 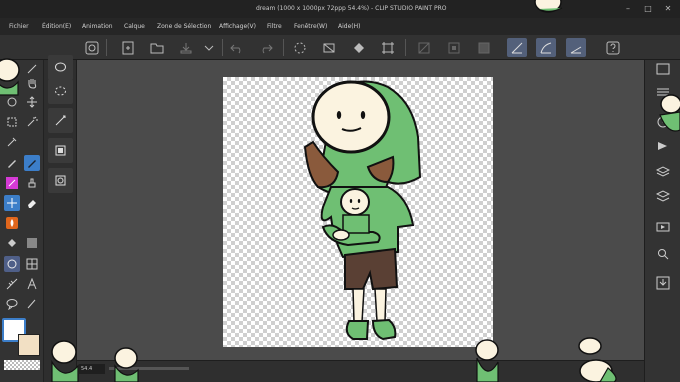 What do you see at coordinates (237, 26) in the screenshot?
I see `menu-view: Affichage(V)` at bounding box center [237, 26].